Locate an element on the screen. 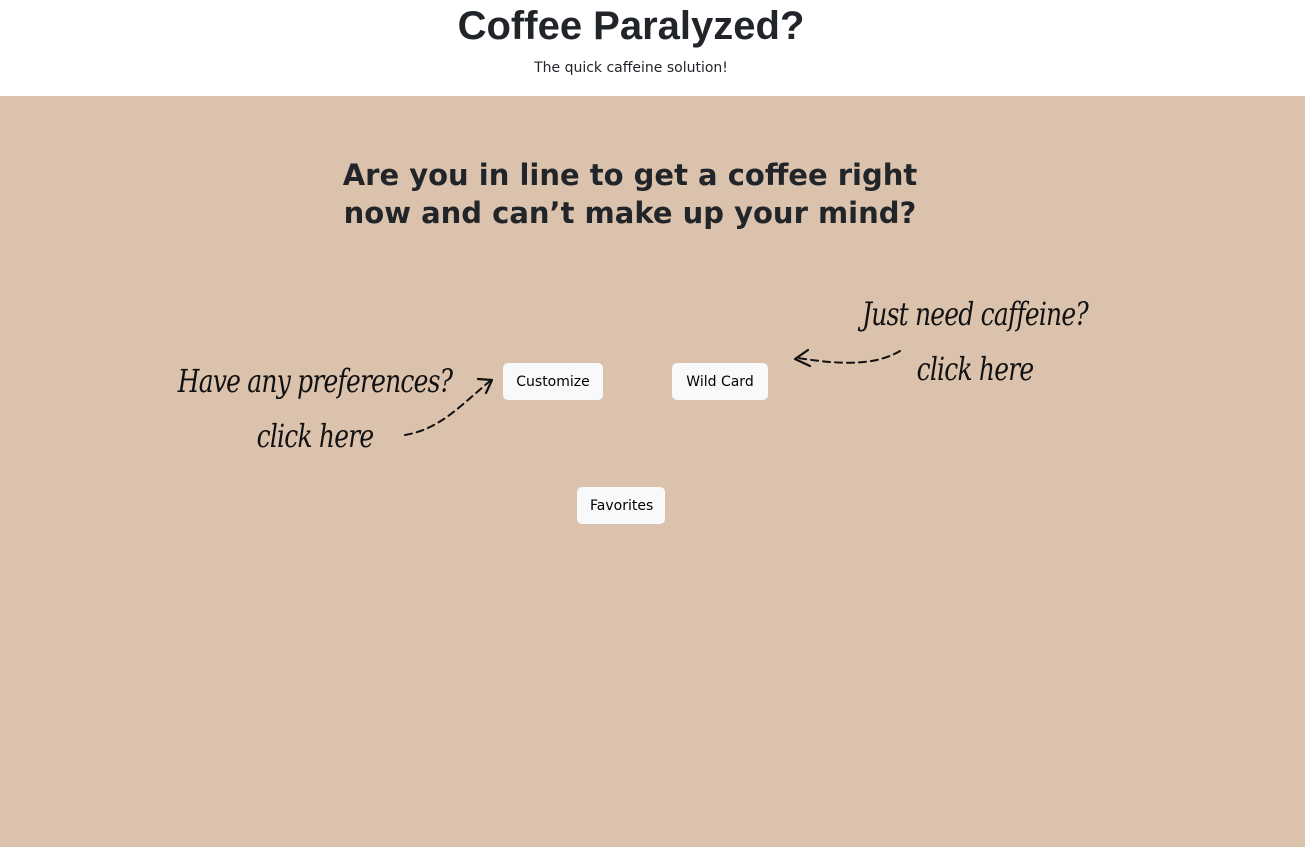 The image size is (1305, 847). caffeine-click-here-annotation: click here is located at coordinates (975, 369).